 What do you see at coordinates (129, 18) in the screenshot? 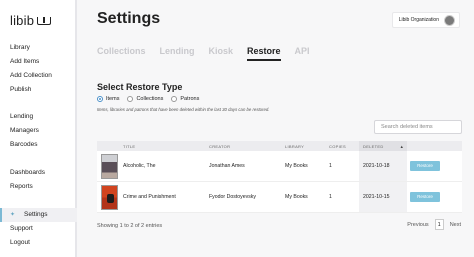
I see `page-title: Settings` at bounding box center [129, 18].